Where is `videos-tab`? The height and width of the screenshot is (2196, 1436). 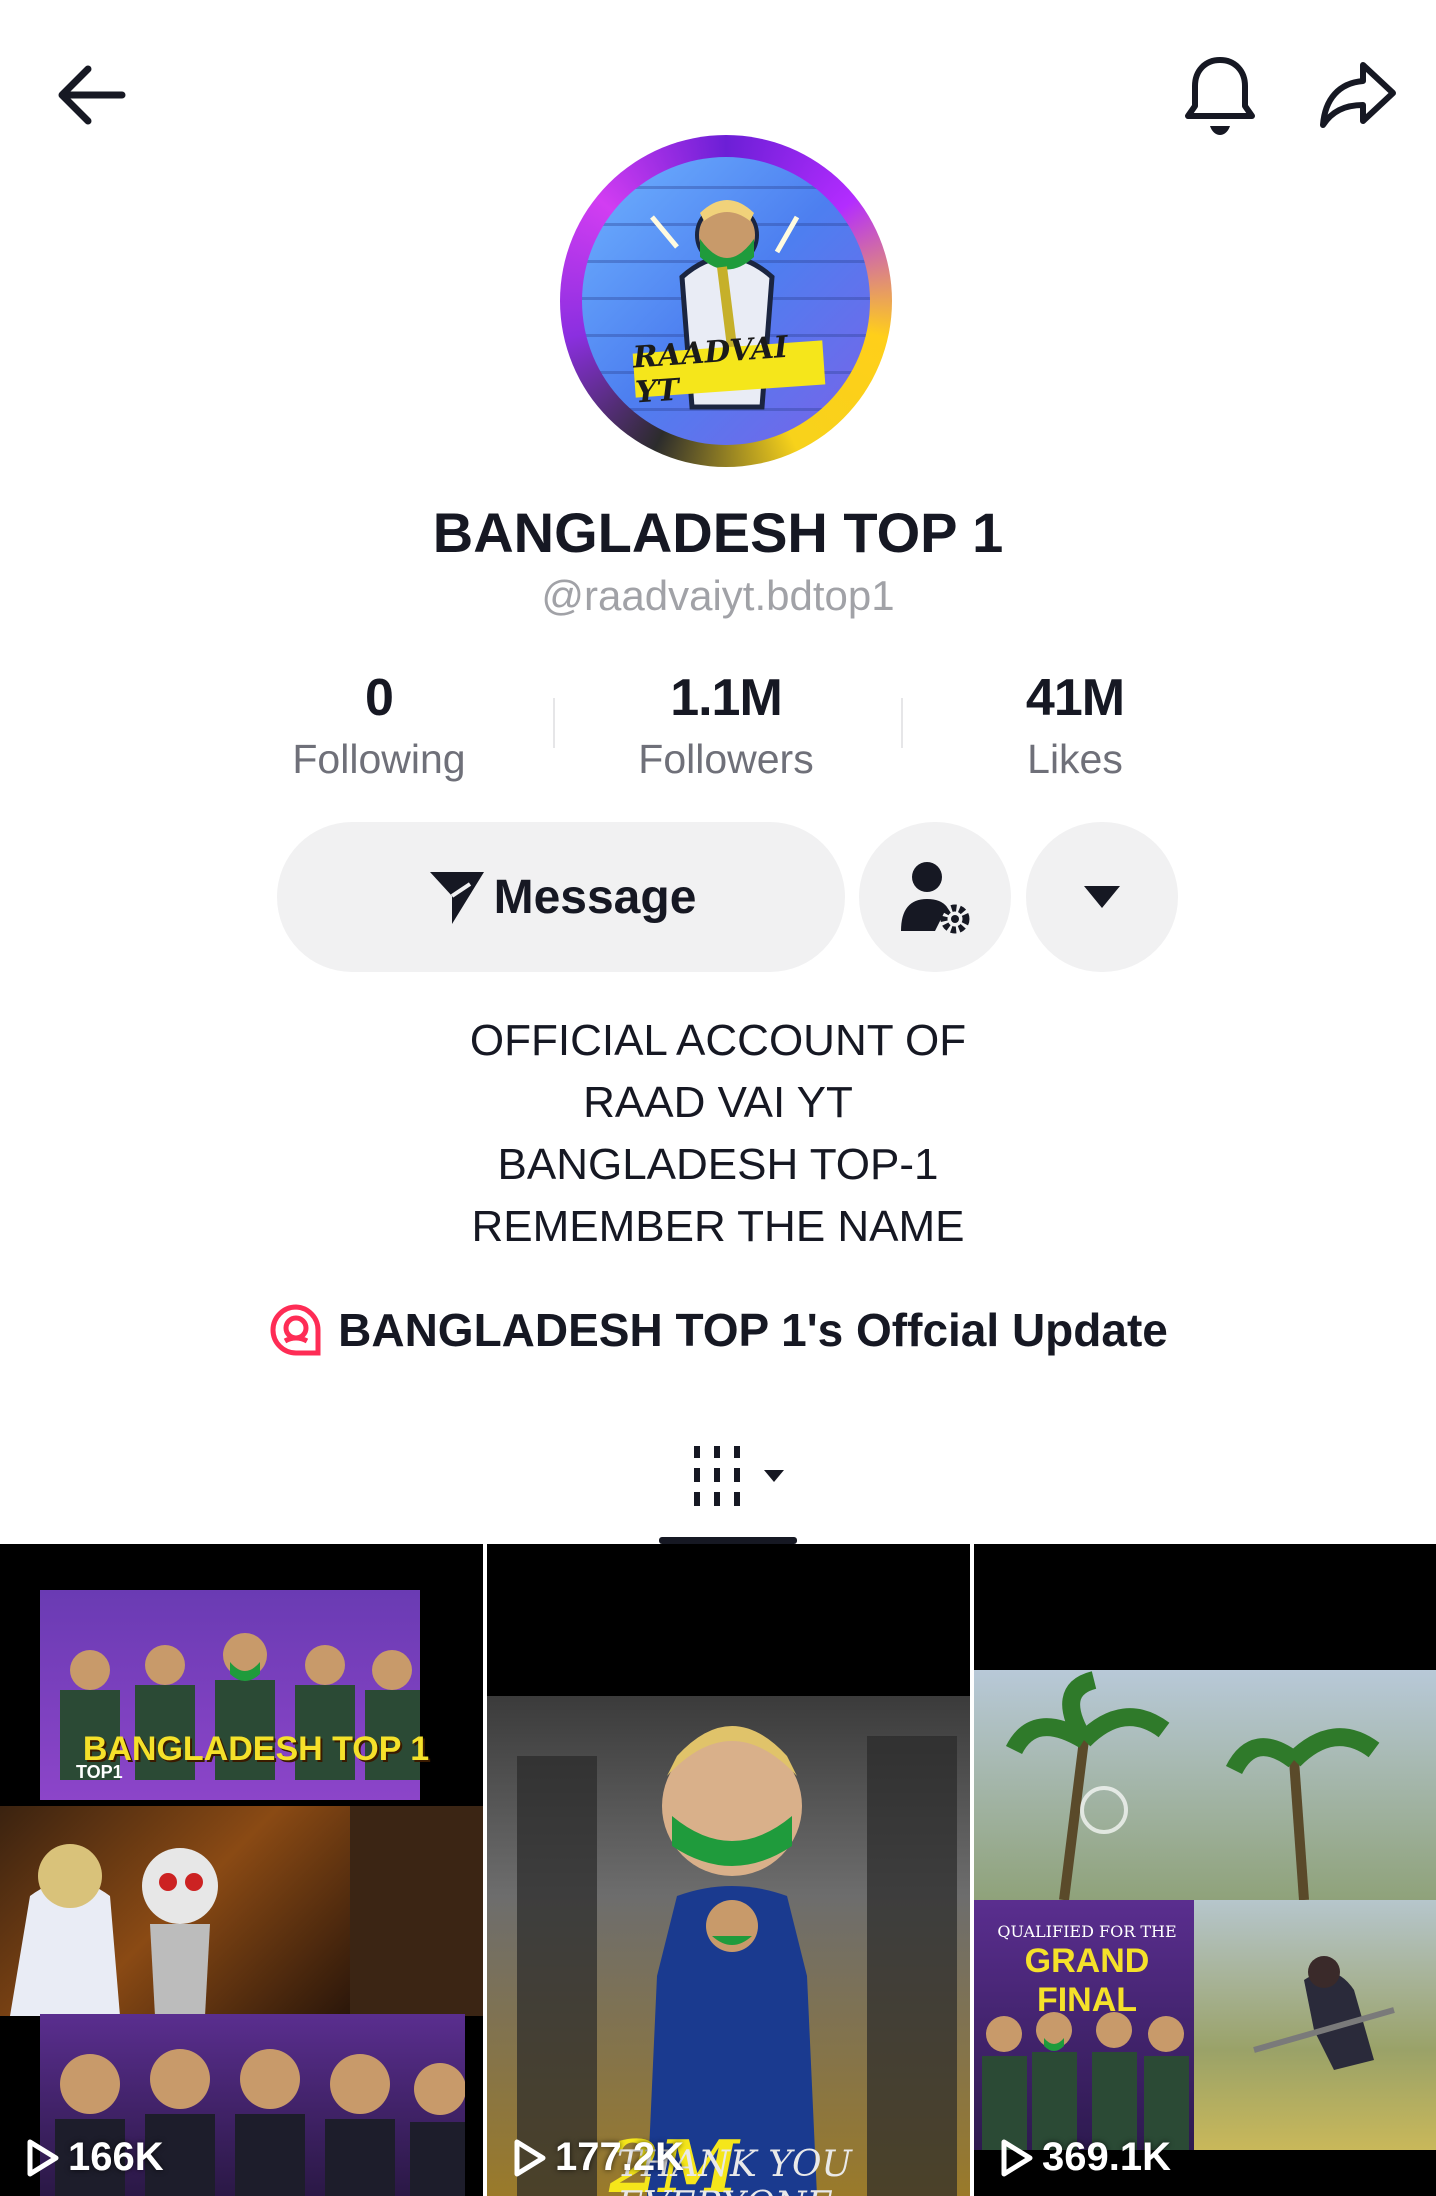
videos-tab is located at coordinates (740, 1477).